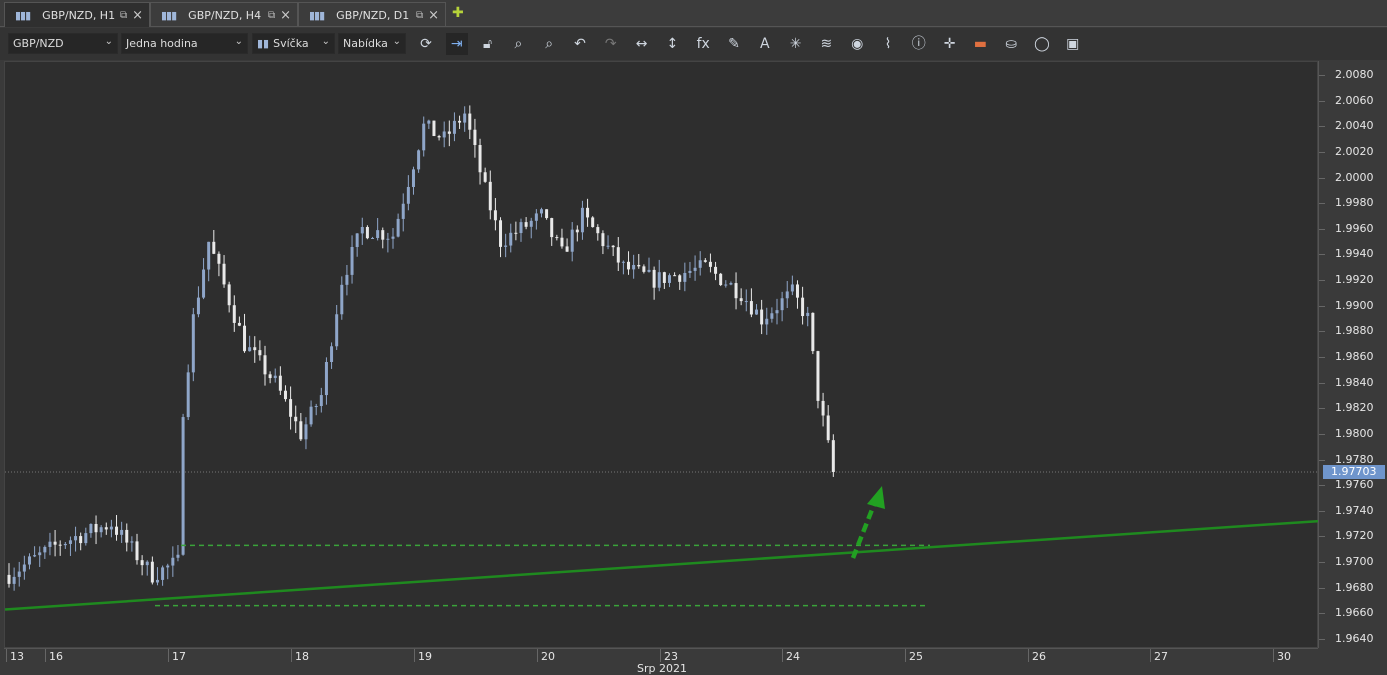 This screenshot has width=1387, height=675. I want to click on vertical-resize-icon: ↕, so click(672, 44).